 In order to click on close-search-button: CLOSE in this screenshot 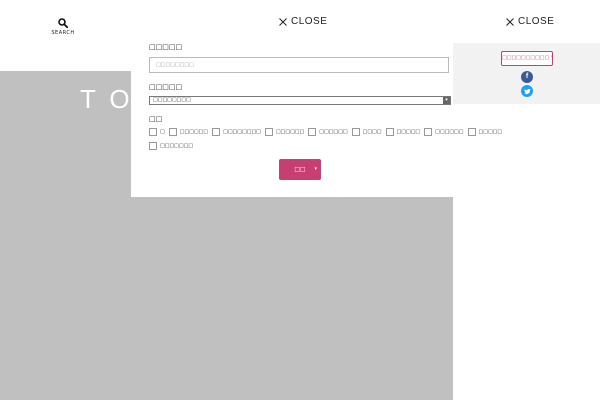, I will do `click(303, 21)`.